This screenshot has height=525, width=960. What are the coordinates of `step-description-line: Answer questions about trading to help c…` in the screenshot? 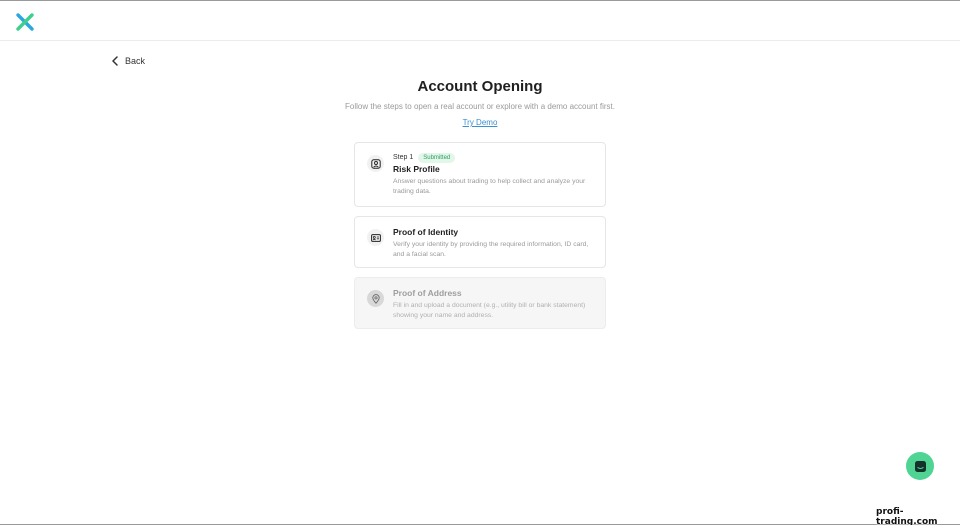 It's located at (489, 181).